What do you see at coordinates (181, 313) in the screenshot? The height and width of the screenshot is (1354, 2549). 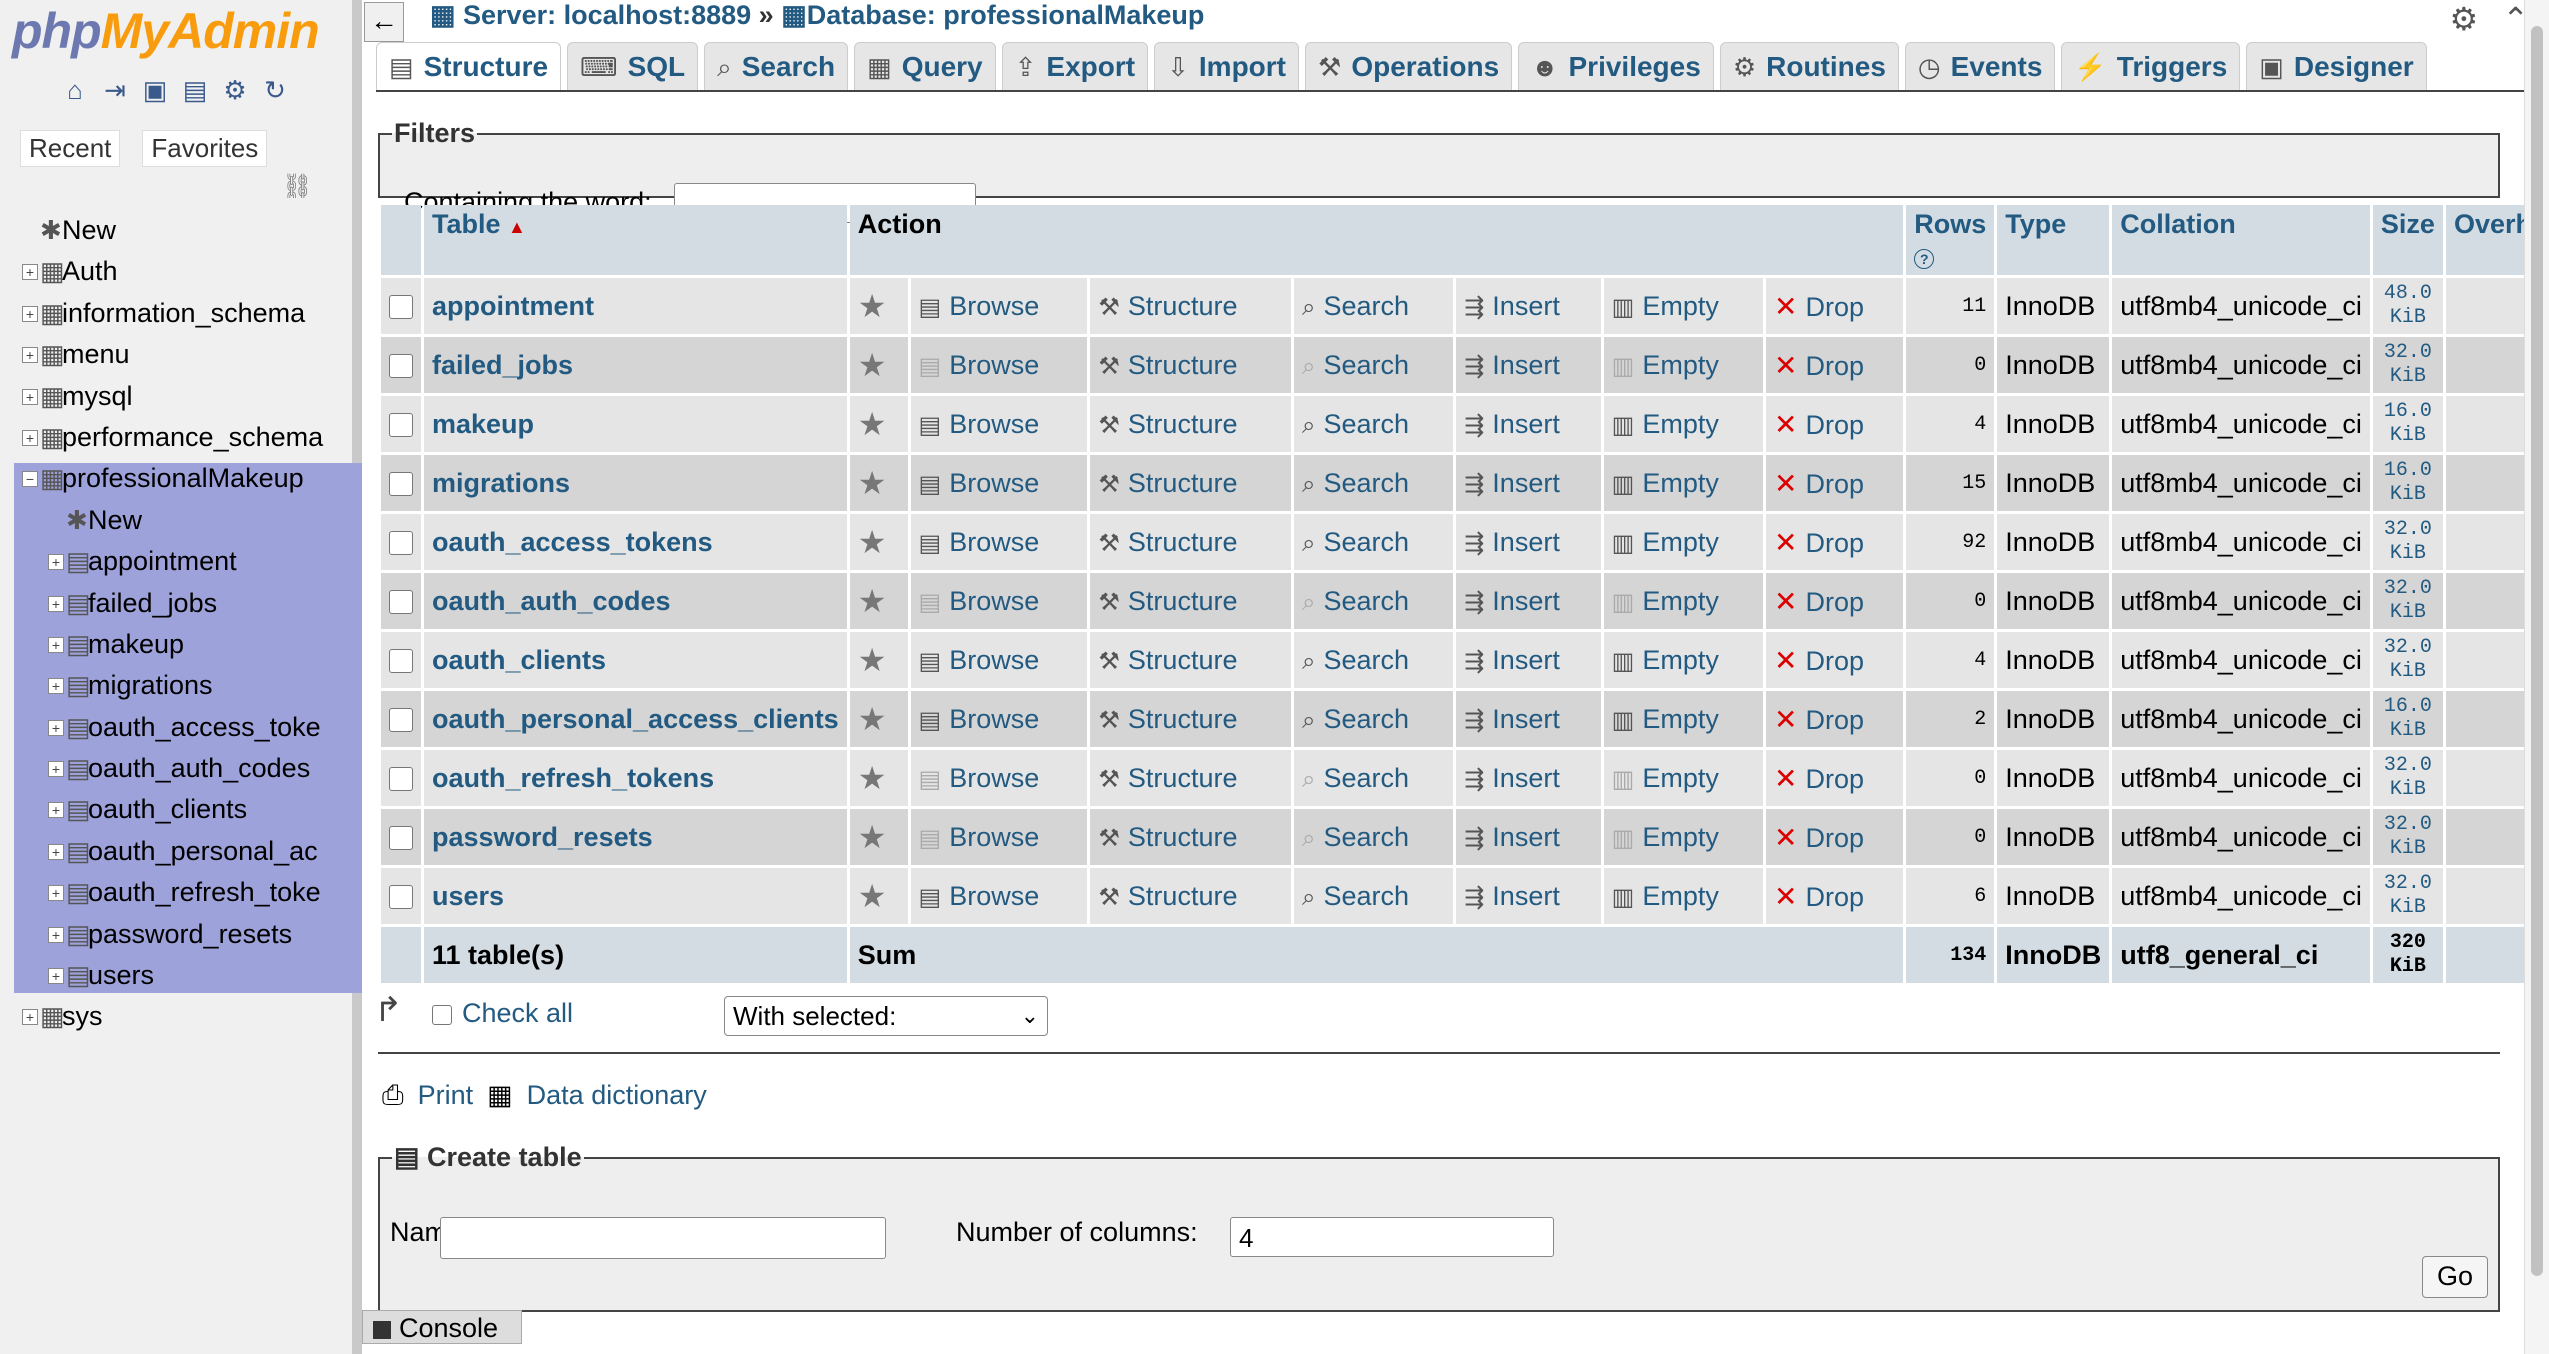 I see `tree-item: + ▦ information_schema` at bounding box center [181, 313].